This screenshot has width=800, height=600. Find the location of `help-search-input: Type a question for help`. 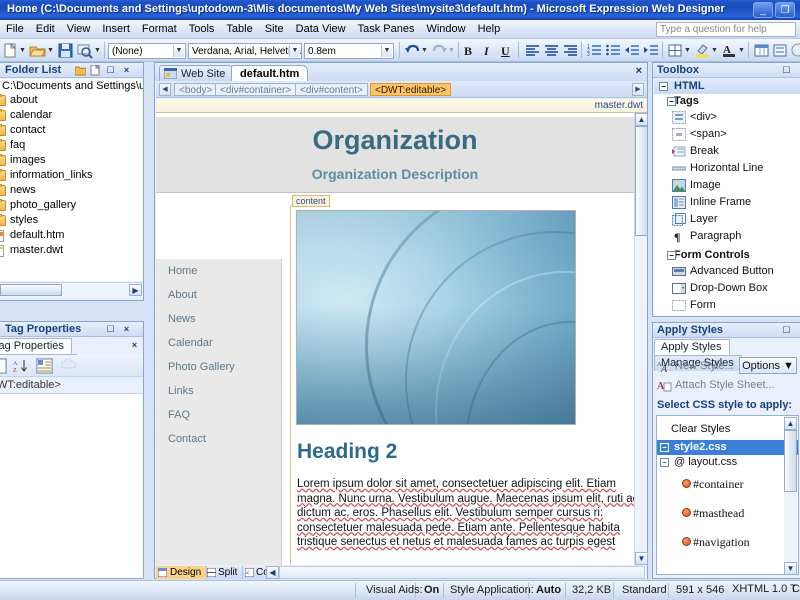

help-search-input: Type a question for help is located at coordinates (726, 29).